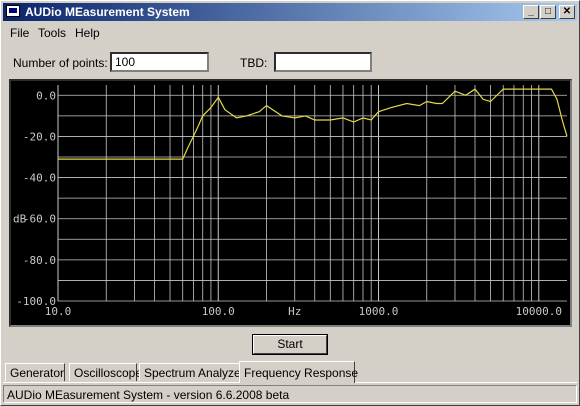  What do you see at coordinates (87, 33) in the screenshot?
I see `menu-help: Help` at bounding box center [87, 33].